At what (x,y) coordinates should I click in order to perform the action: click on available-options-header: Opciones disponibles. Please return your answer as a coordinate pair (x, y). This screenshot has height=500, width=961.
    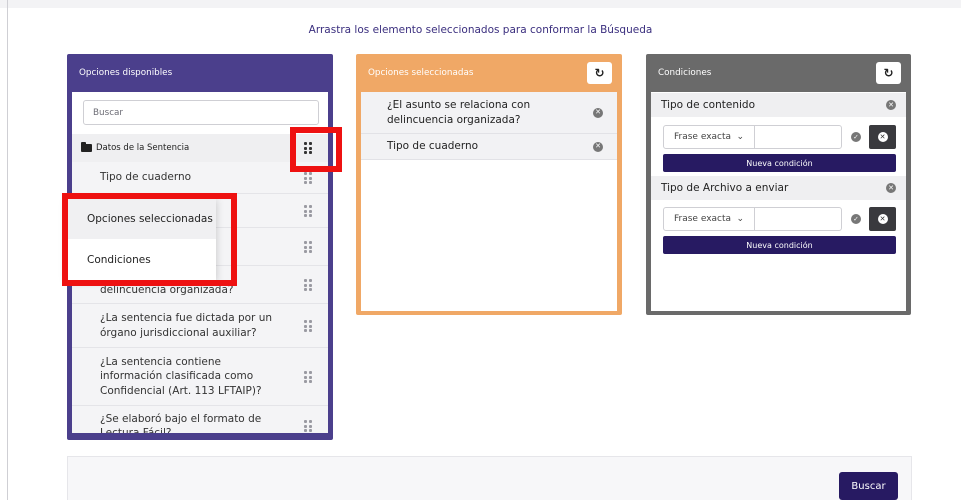
    Looking at the image, I should click on (200, 73).